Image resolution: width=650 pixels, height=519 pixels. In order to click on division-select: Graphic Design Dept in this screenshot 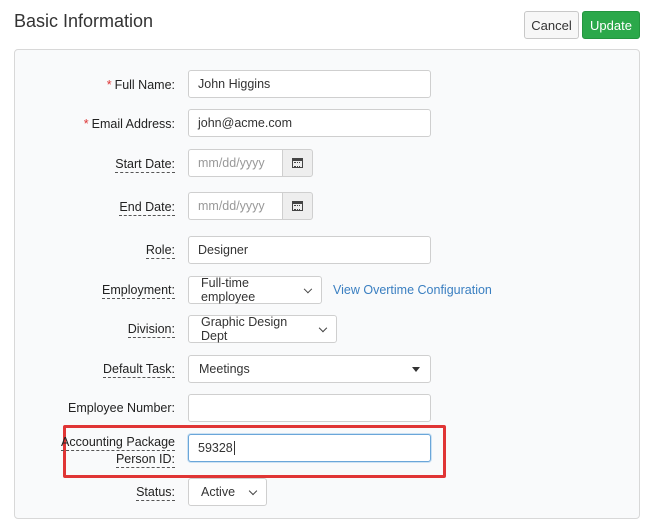, I will do `click(262, 329)`.